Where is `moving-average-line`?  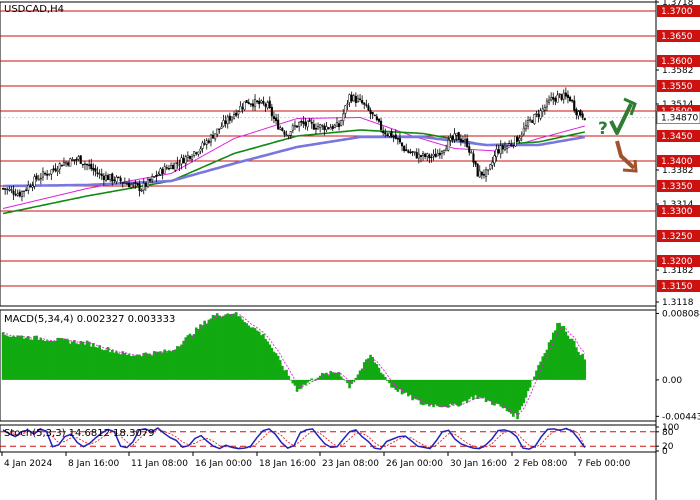 moving-average-line is located at coordinates (293, 172).